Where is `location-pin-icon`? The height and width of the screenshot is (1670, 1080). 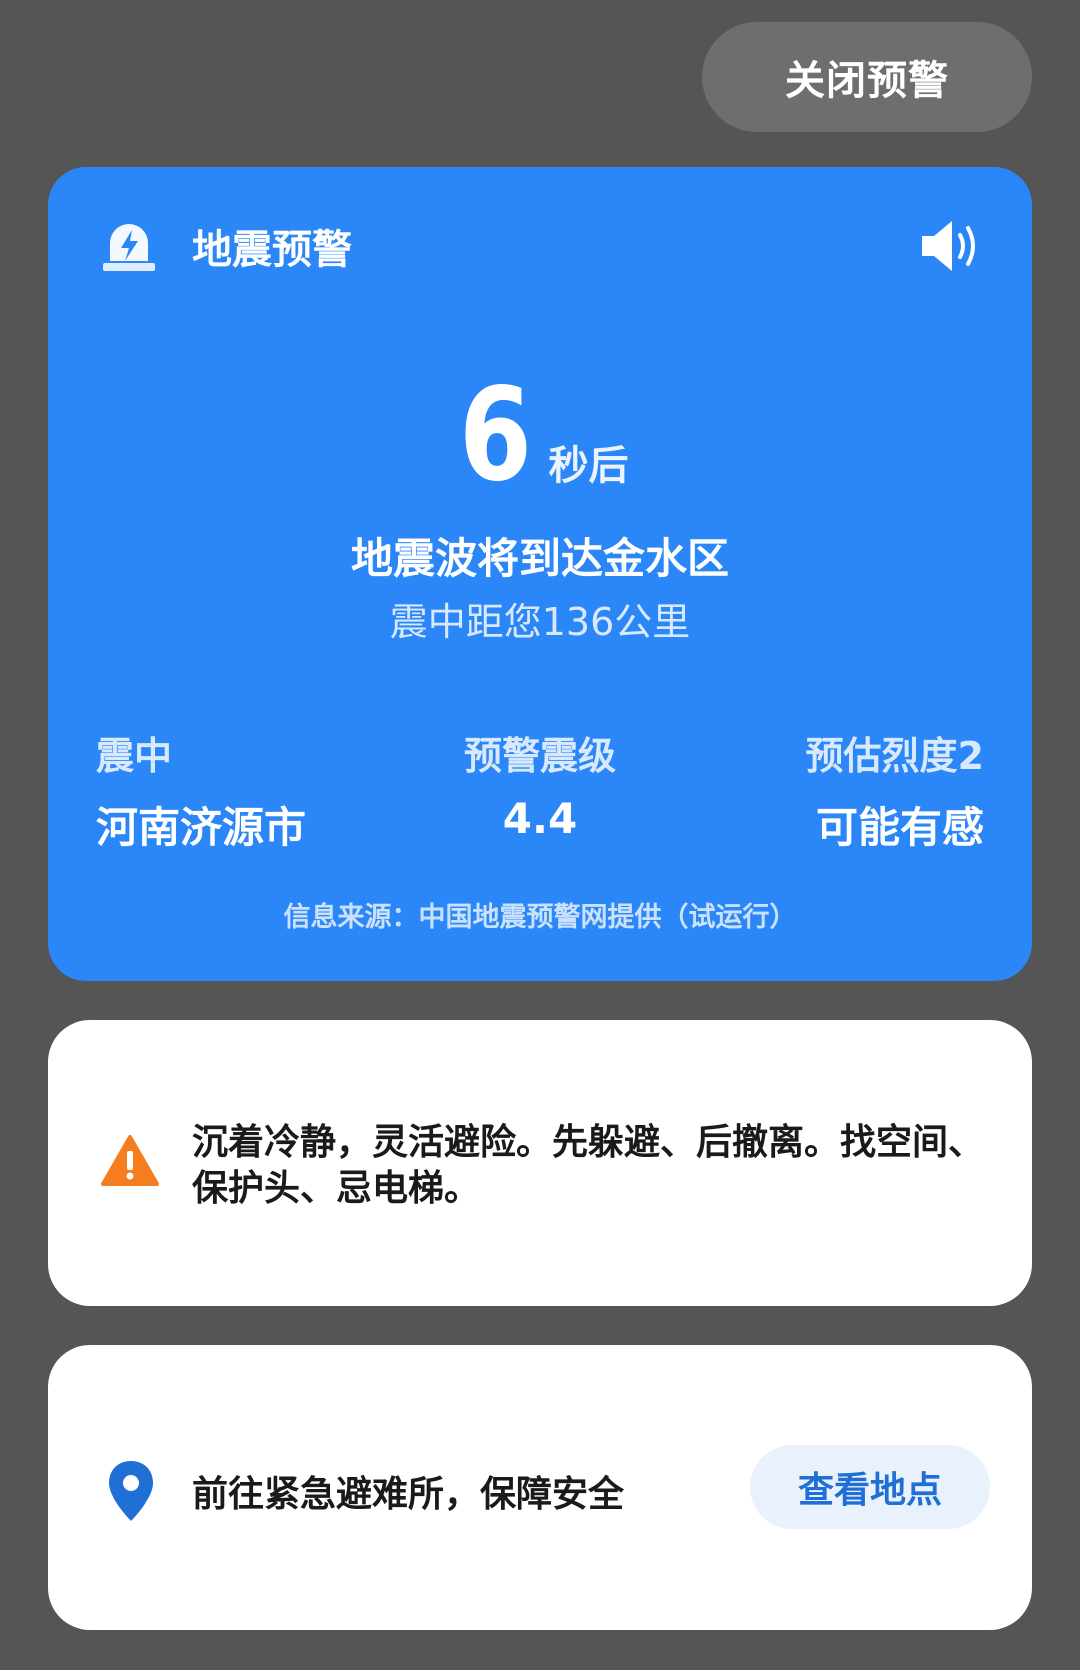
location-pin-icon is located at coordinates (131, 1491).